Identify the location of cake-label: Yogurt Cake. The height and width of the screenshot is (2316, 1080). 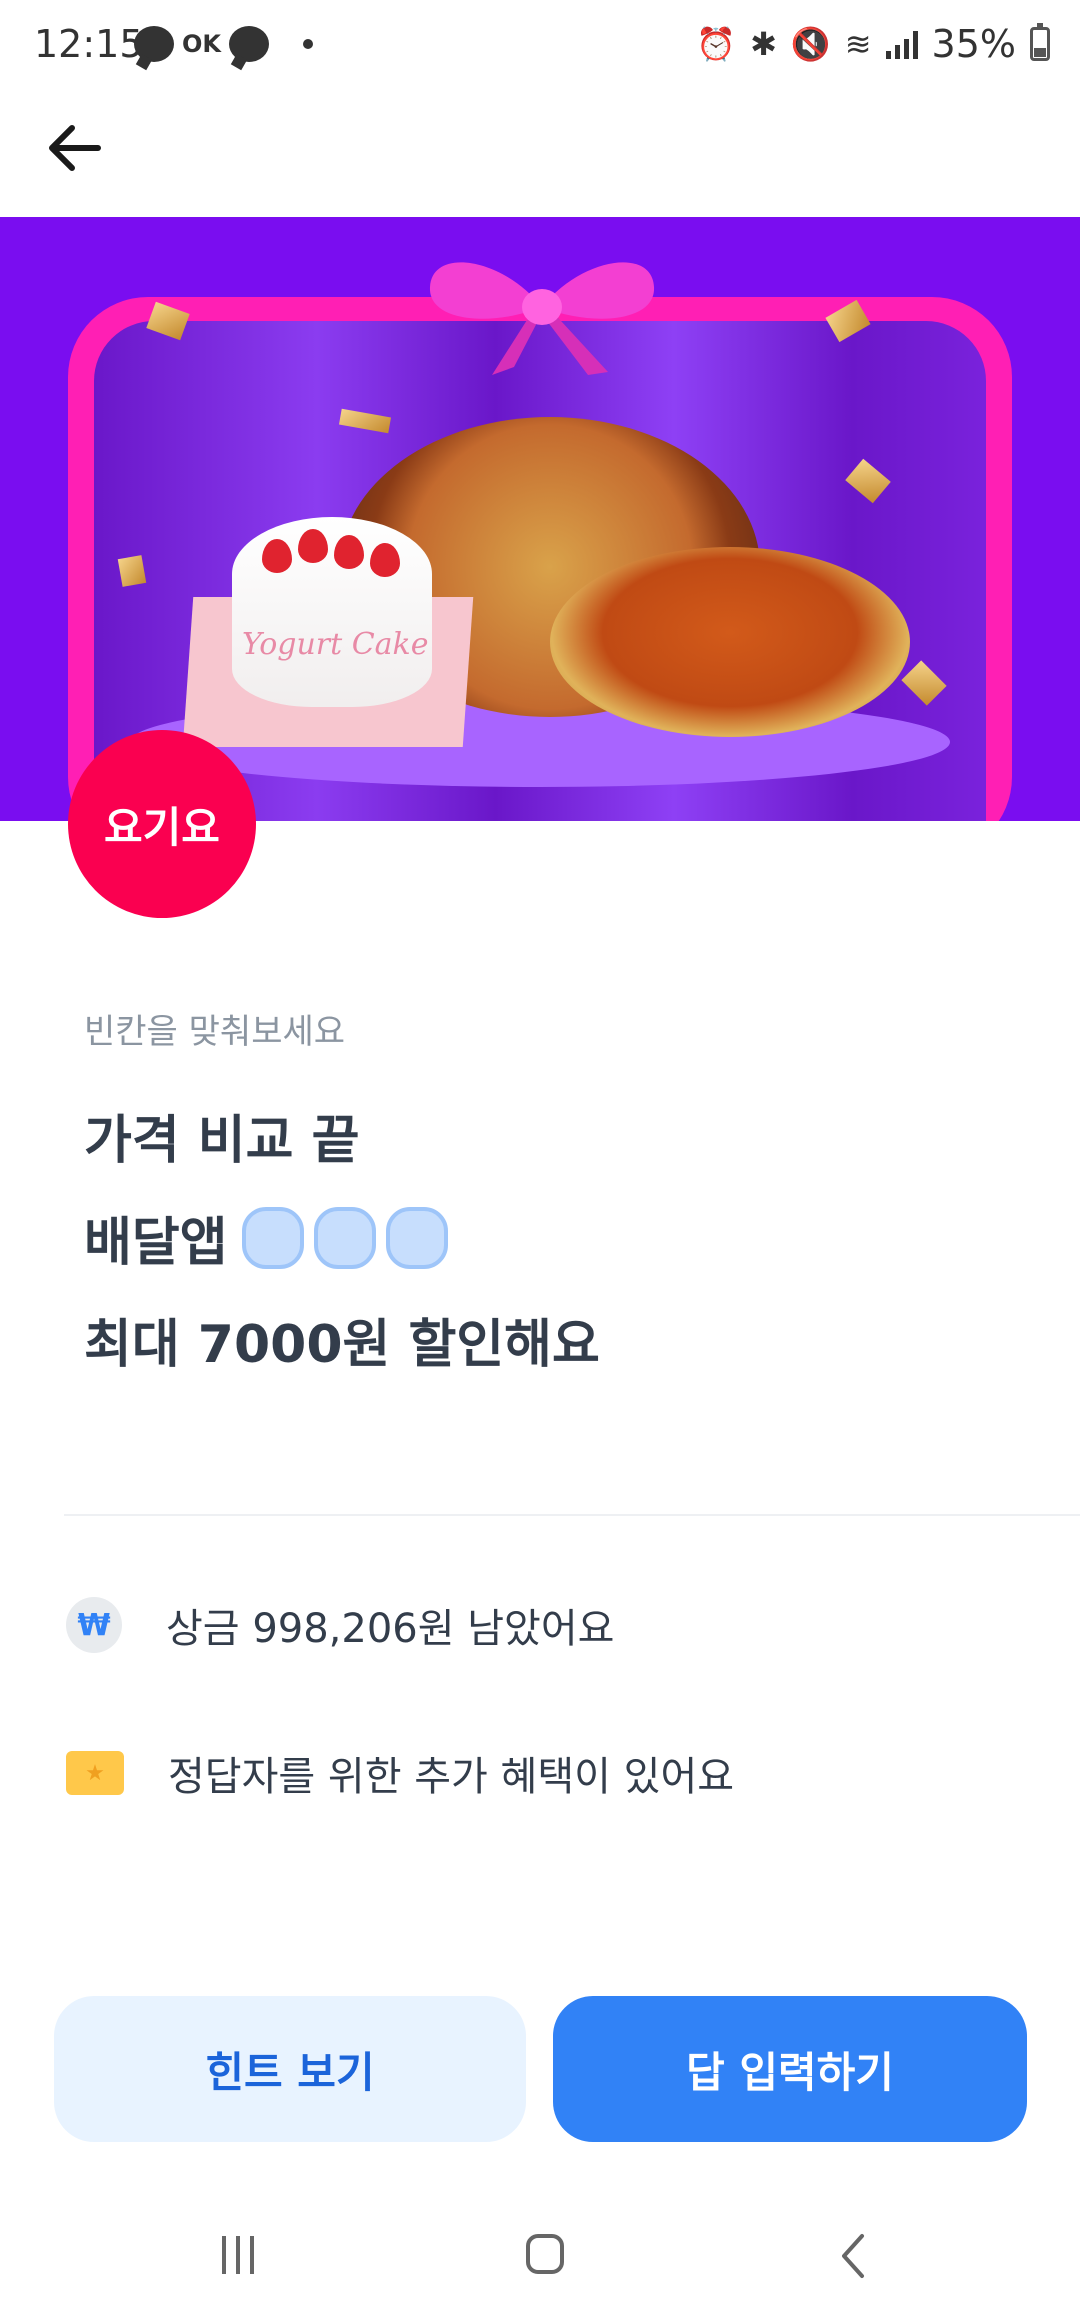
(335, 644).